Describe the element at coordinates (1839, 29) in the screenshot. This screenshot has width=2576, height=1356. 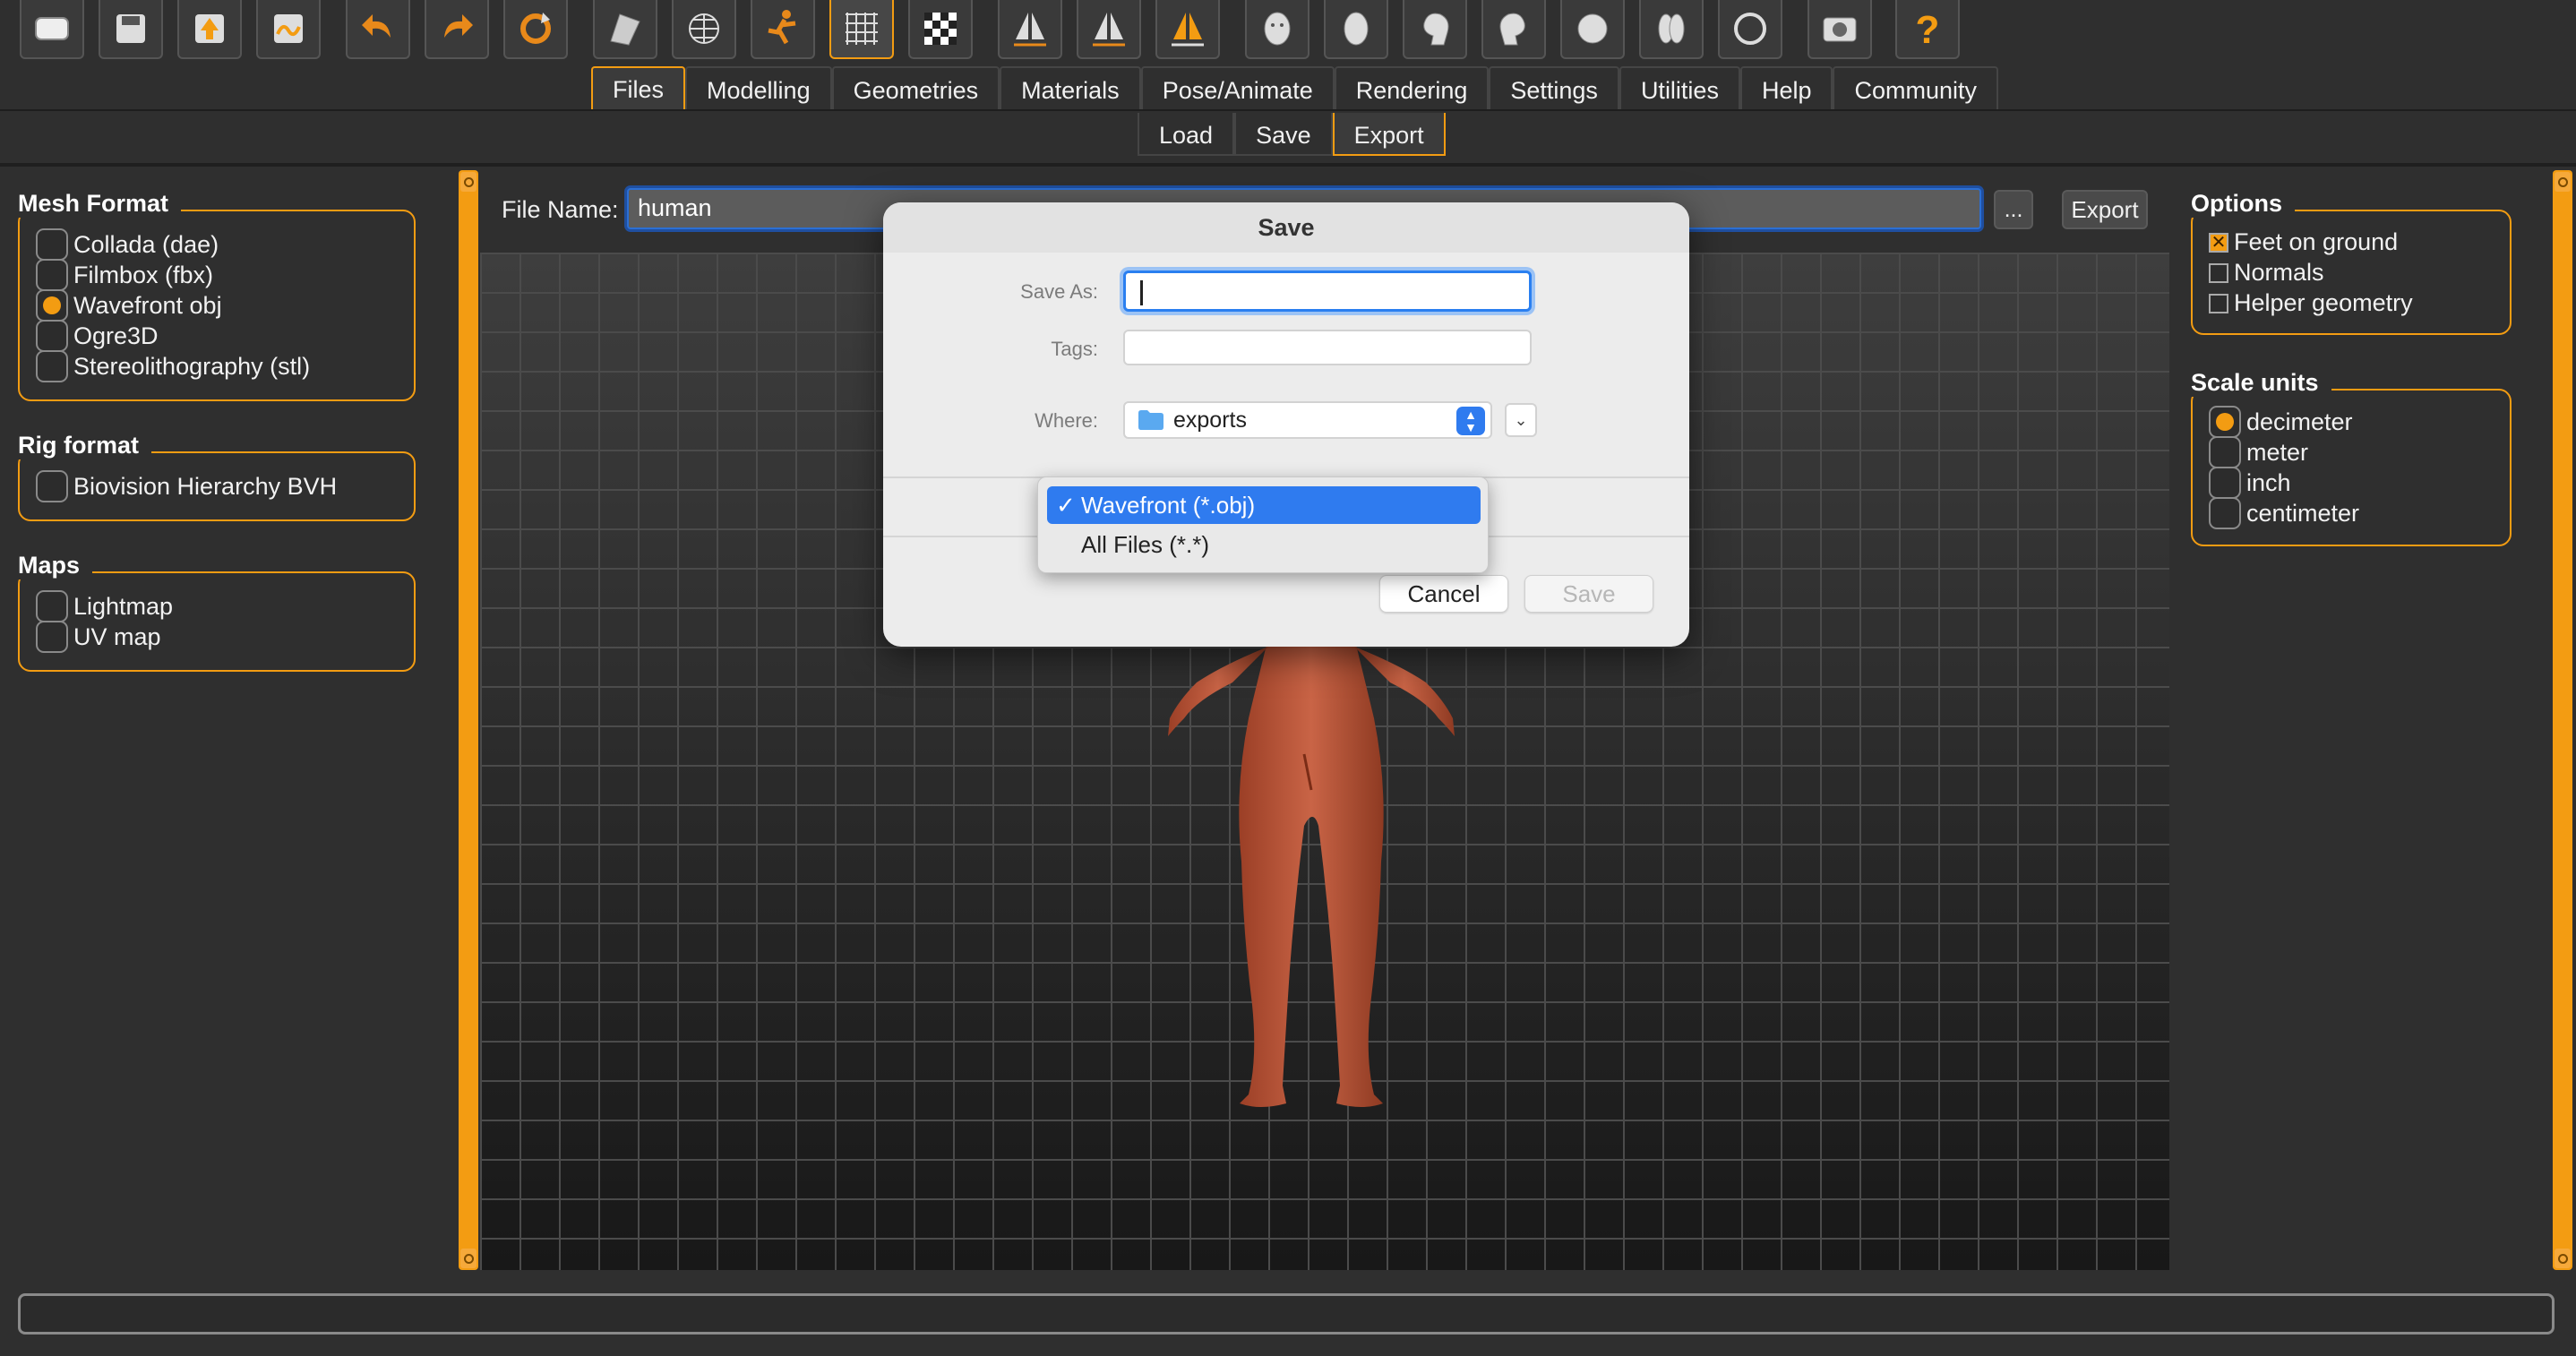
I see `screenshot-camera-icon` at that location.